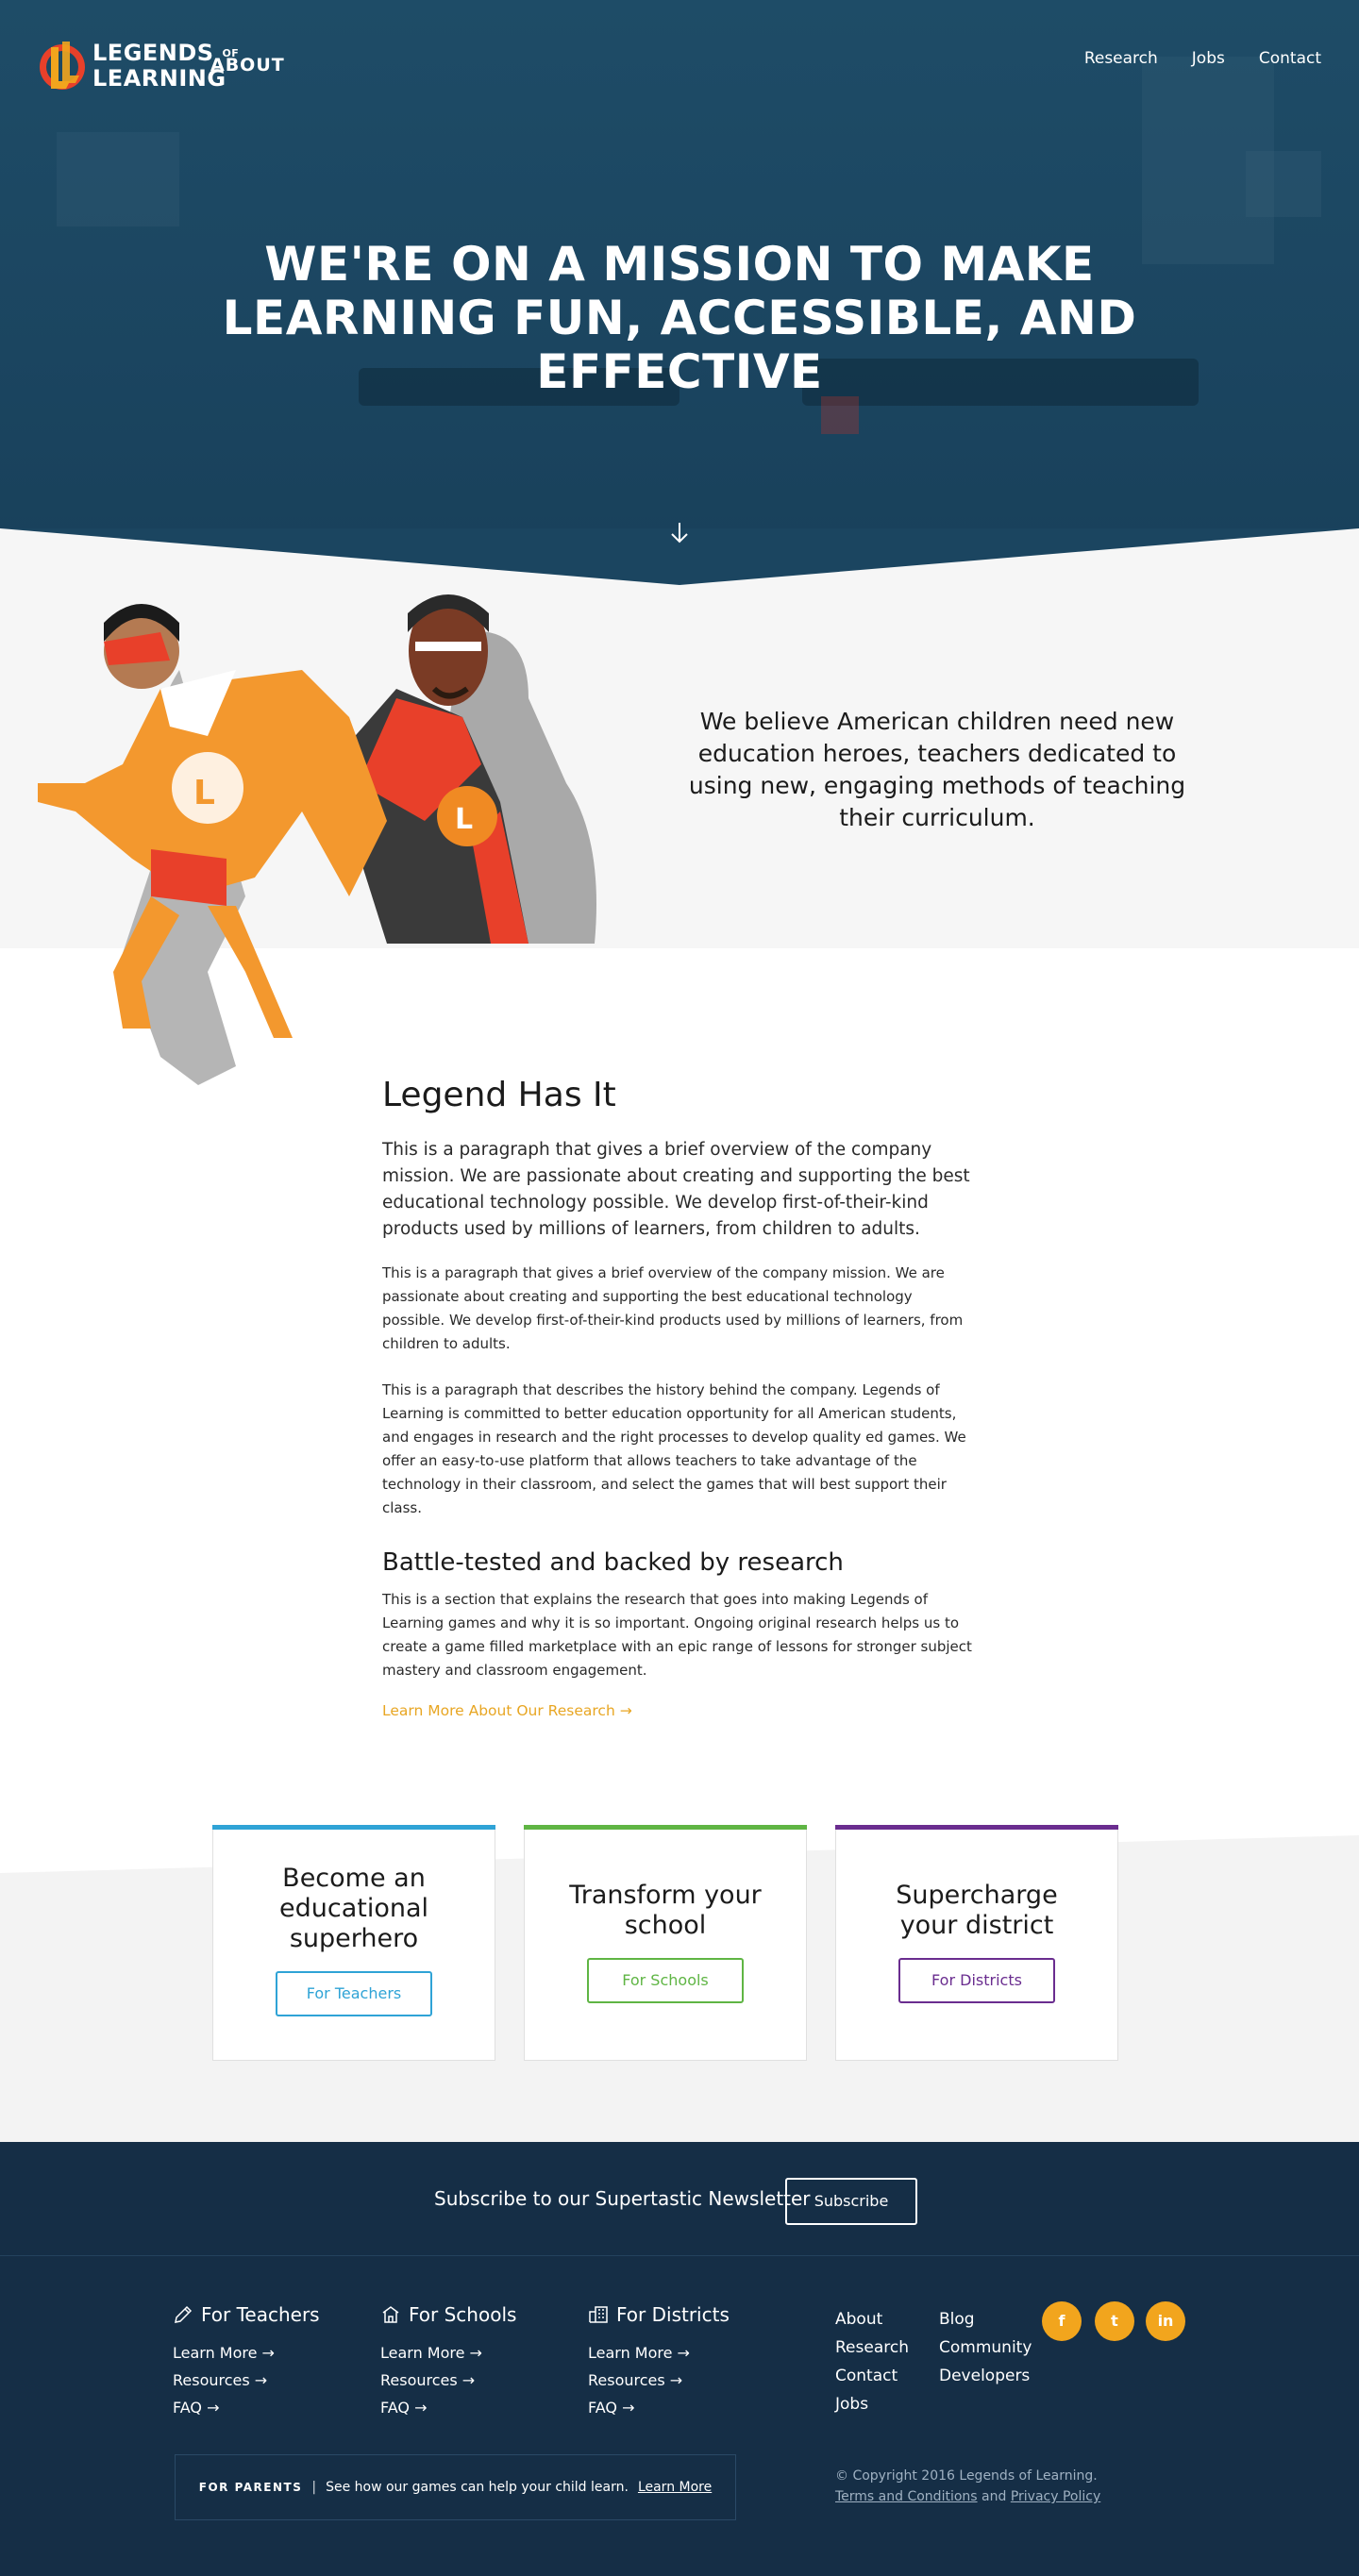  Describe the element at coordinates (354, 1908) in the screenshot. I see `card-title: Become an educational superhero` at that location.